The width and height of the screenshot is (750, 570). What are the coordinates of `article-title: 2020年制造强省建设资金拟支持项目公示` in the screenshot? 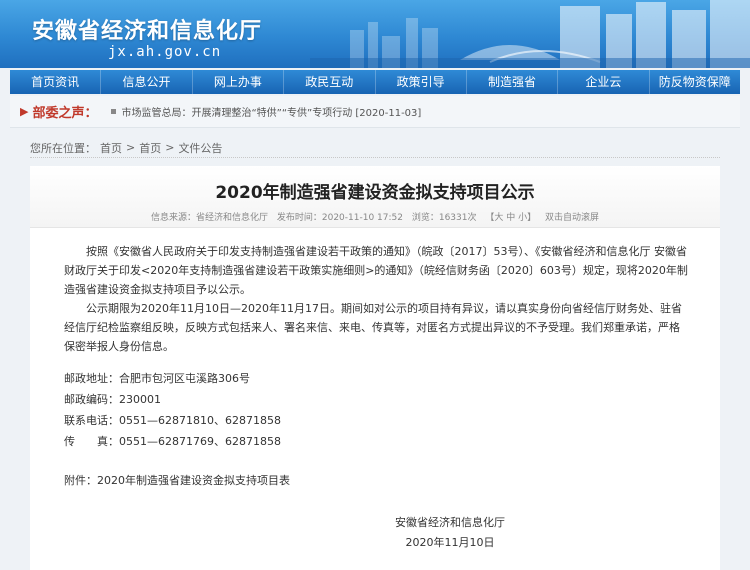 It's located at (375, 193).